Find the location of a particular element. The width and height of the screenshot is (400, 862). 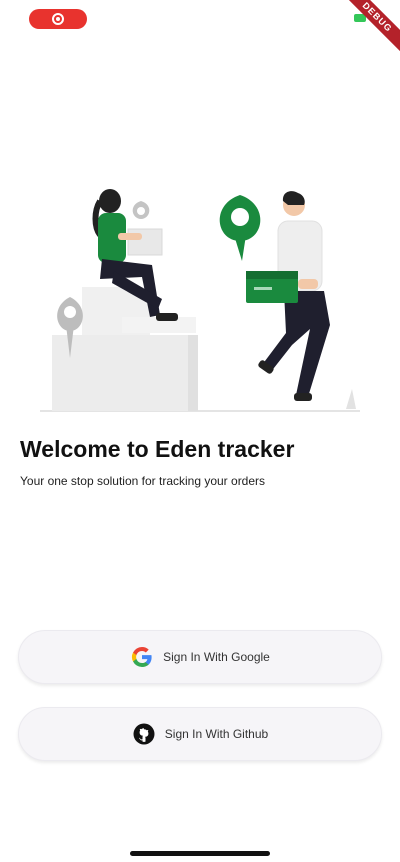

debug-banner-label: DEBUG is located at coordinates (370, 27).